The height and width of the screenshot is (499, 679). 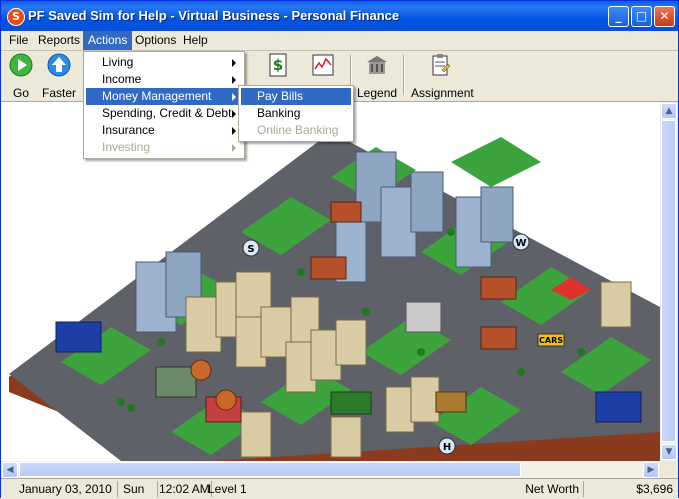 I want to click on assignment-button: Assignment, so click(x=442, y=76).